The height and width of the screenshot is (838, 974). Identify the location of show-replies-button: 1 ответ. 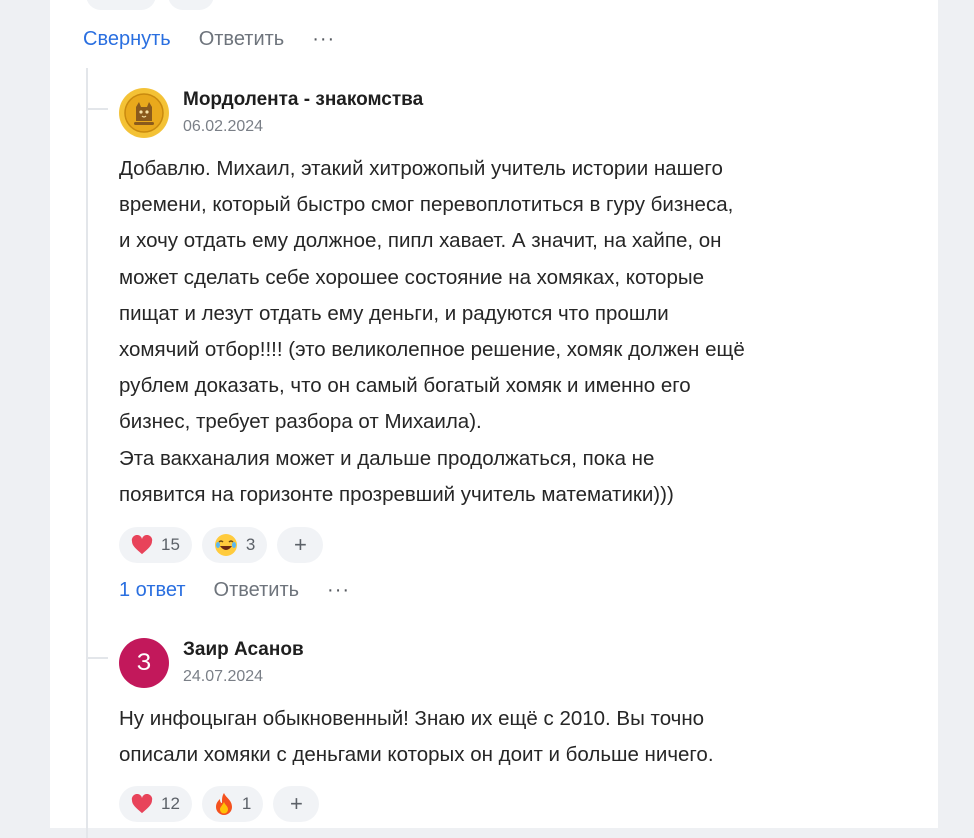
(152, 590).